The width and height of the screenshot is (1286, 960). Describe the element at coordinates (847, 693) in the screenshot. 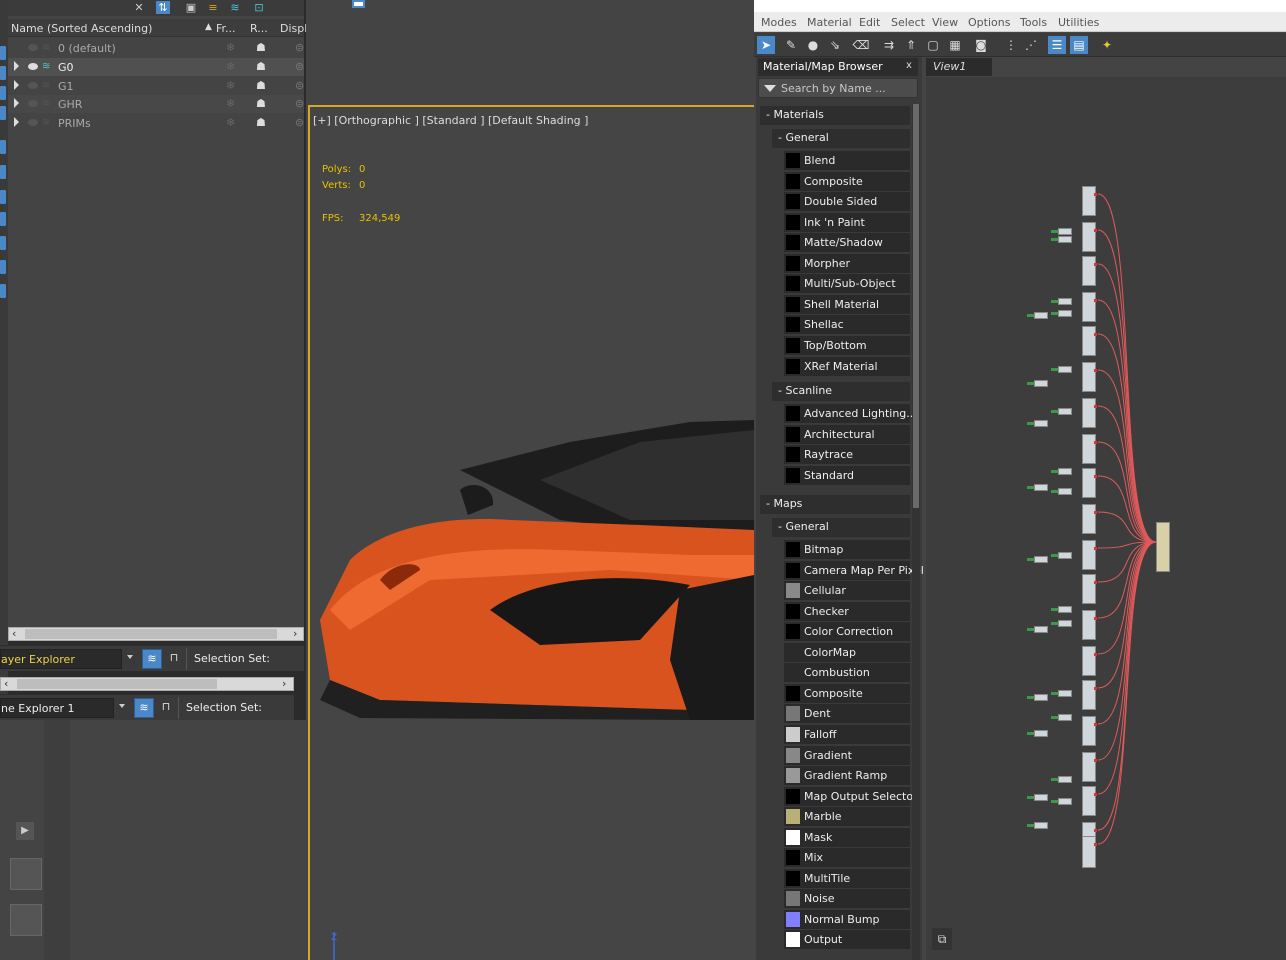

I see `map-item: Composite` at that location.